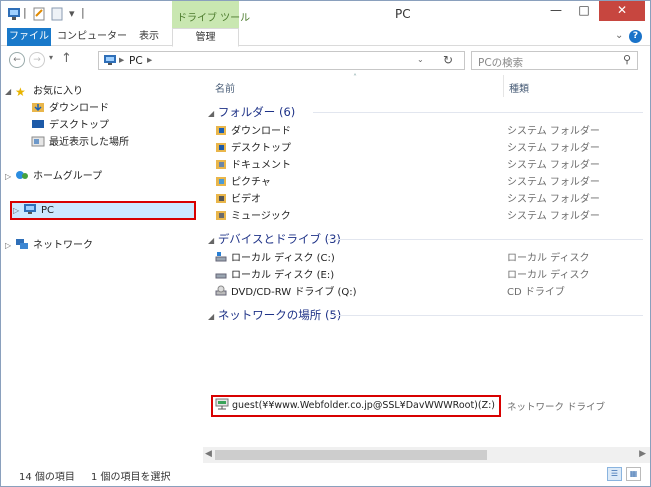 Image resolution: width=651 pixels, height=487 pixels. I want to click on folder-item: ドキュメント, so click(253, 165).